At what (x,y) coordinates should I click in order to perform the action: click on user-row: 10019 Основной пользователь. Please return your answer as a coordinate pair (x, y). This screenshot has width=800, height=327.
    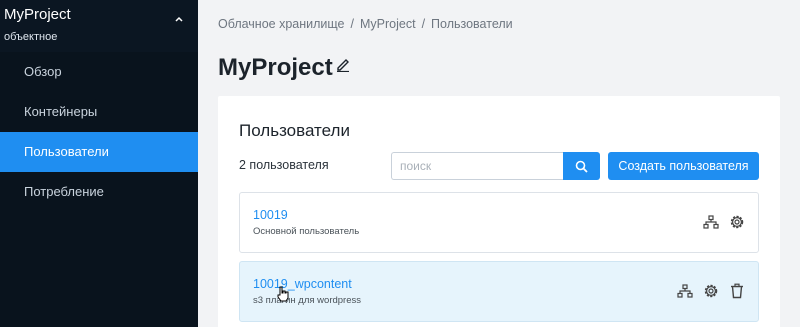
    Looking at the image, I should click on (499, 222).